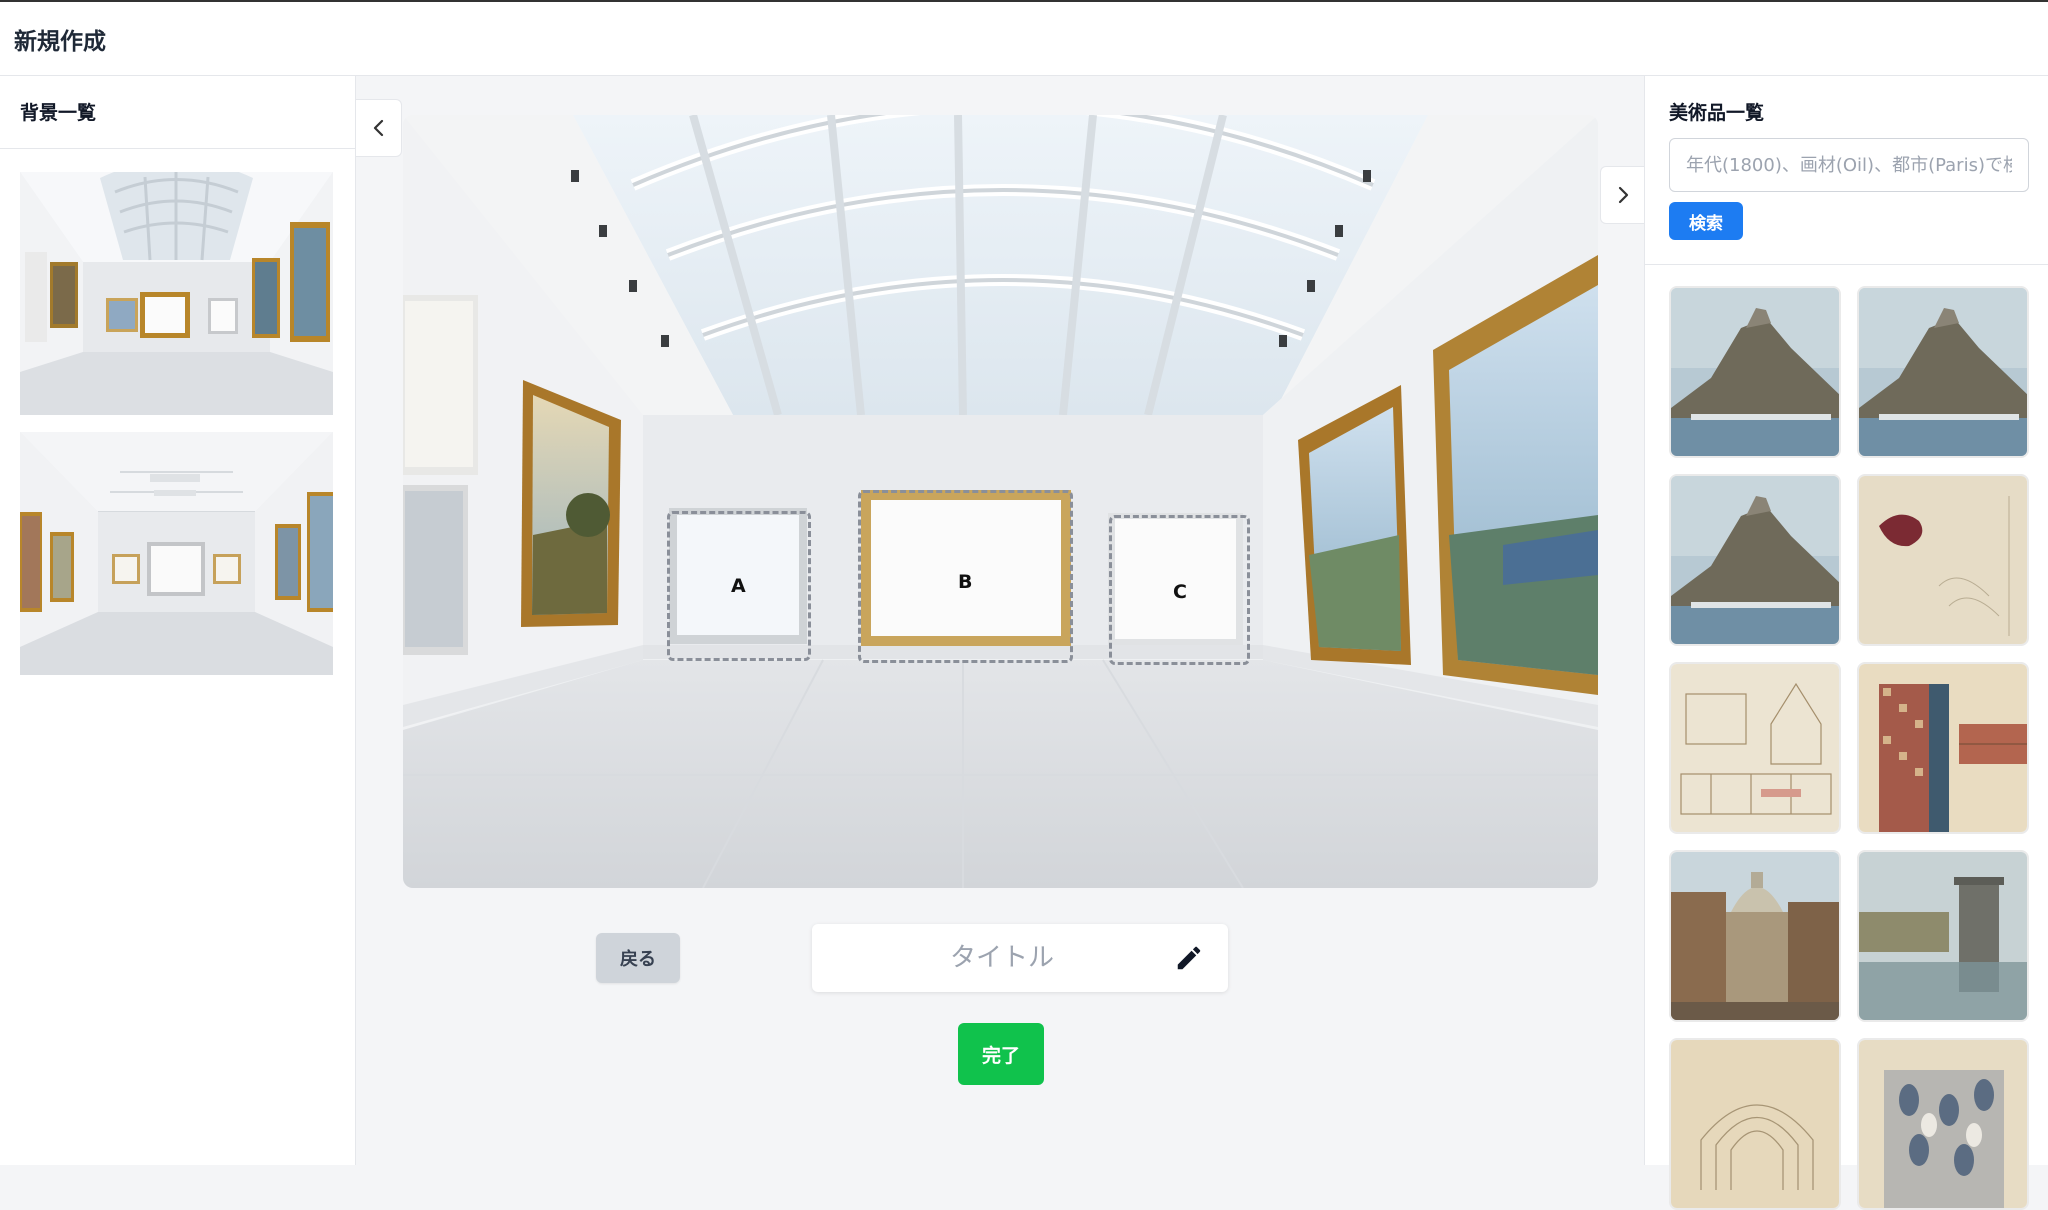  I want to click on frame-slot-label: C, so click(1180, 592).